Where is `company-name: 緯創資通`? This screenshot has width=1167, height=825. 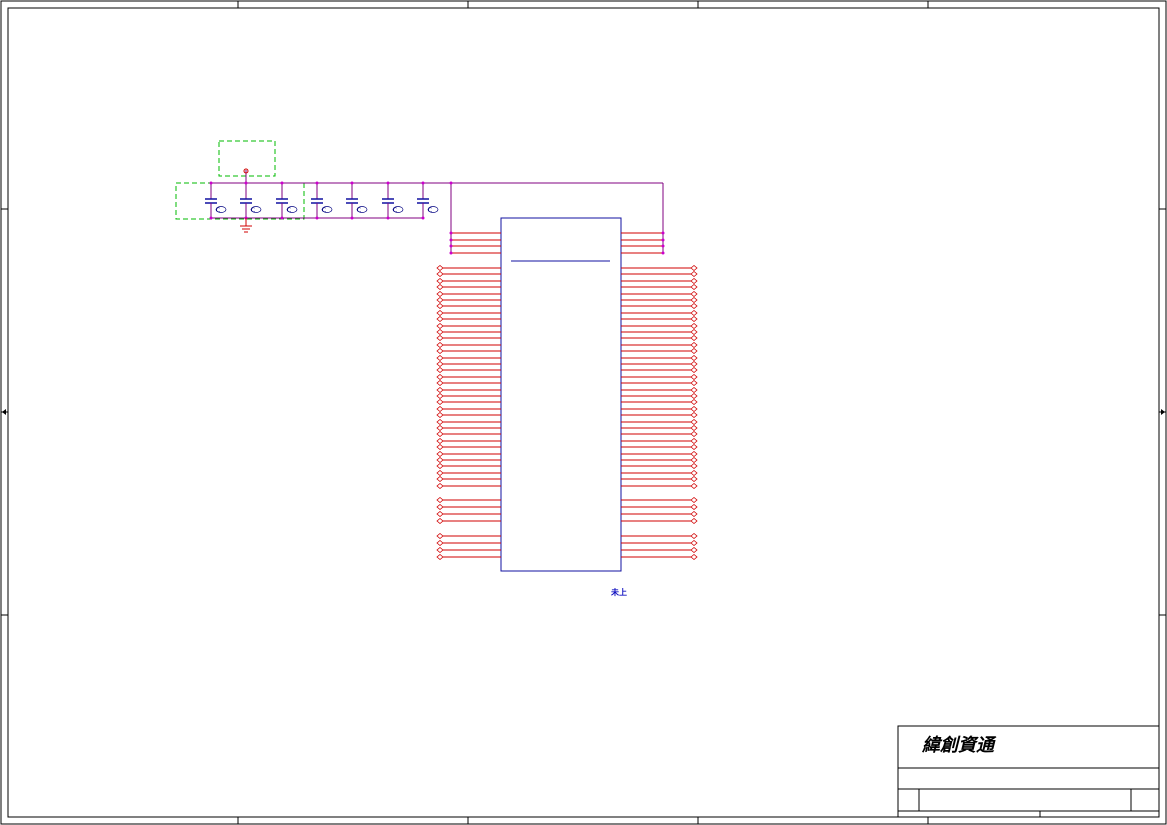 company-name: 緯創資通 is located at coordinates (959, 745).